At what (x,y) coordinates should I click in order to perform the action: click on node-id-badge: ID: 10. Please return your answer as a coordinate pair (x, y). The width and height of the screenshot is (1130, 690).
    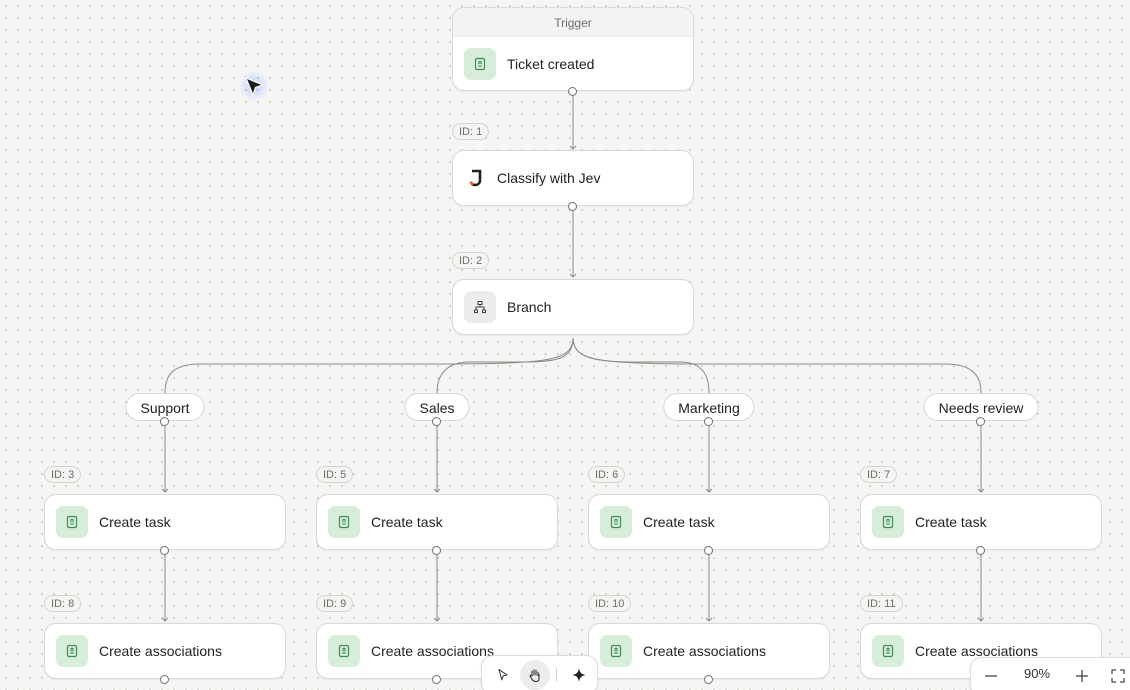
    Looking at the image, I should click on (610, 603).